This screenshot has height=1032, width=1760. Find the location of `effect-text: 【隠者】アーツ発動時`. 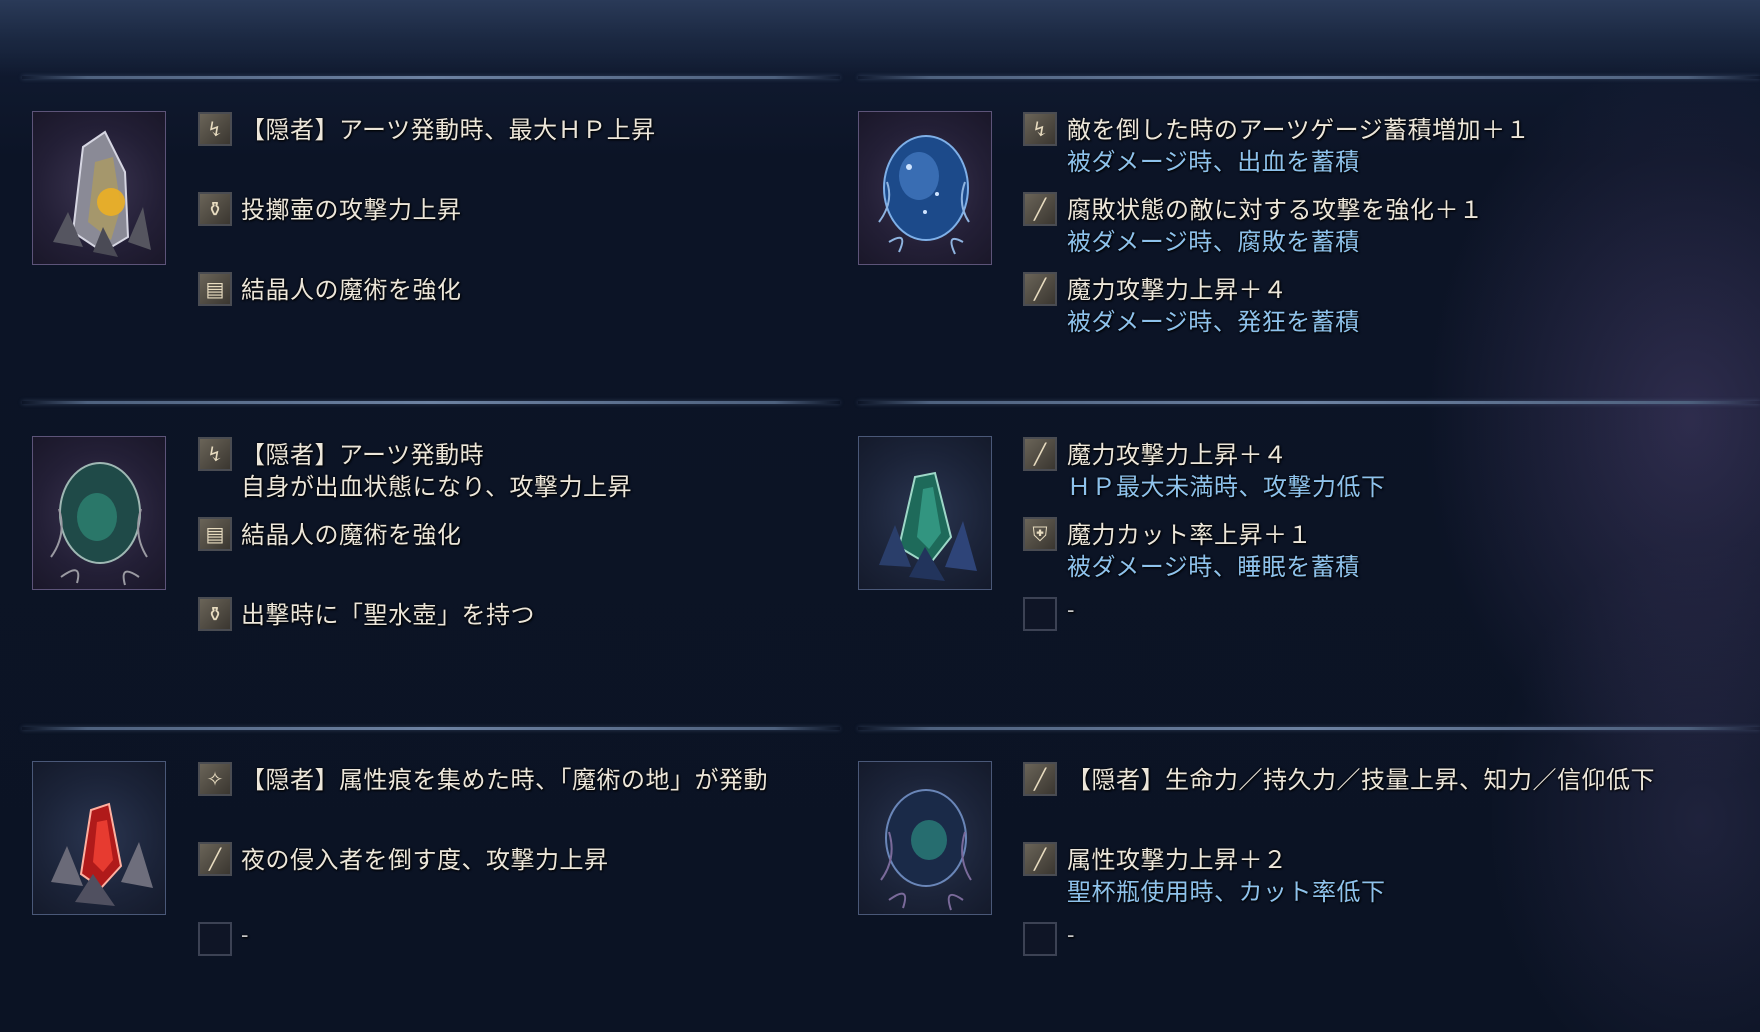

effect-text: 【隠者】アーツ発動時 is located at coordinates (363, 455).